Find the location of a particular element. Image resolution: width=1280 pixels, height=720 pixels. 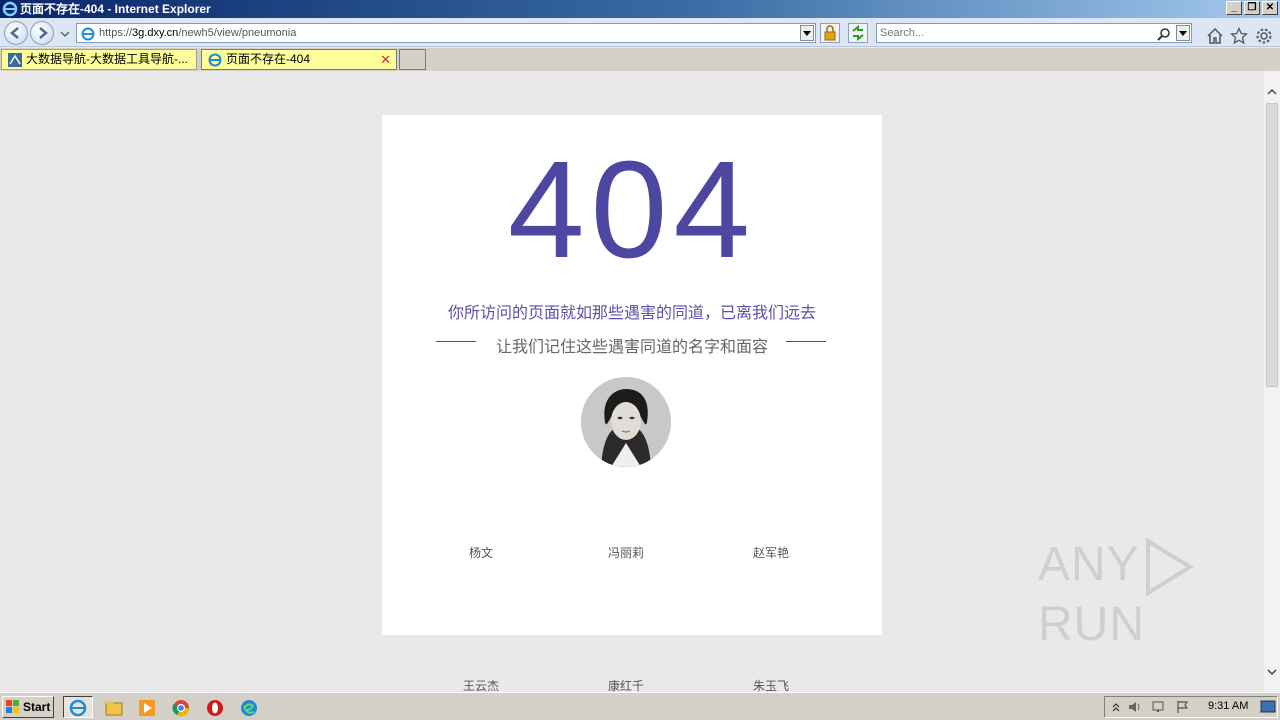

tab-bar: 大数据导航-大数据工具导航-... 页面不存在-404 ✕ is located at coordinates (640, 59).